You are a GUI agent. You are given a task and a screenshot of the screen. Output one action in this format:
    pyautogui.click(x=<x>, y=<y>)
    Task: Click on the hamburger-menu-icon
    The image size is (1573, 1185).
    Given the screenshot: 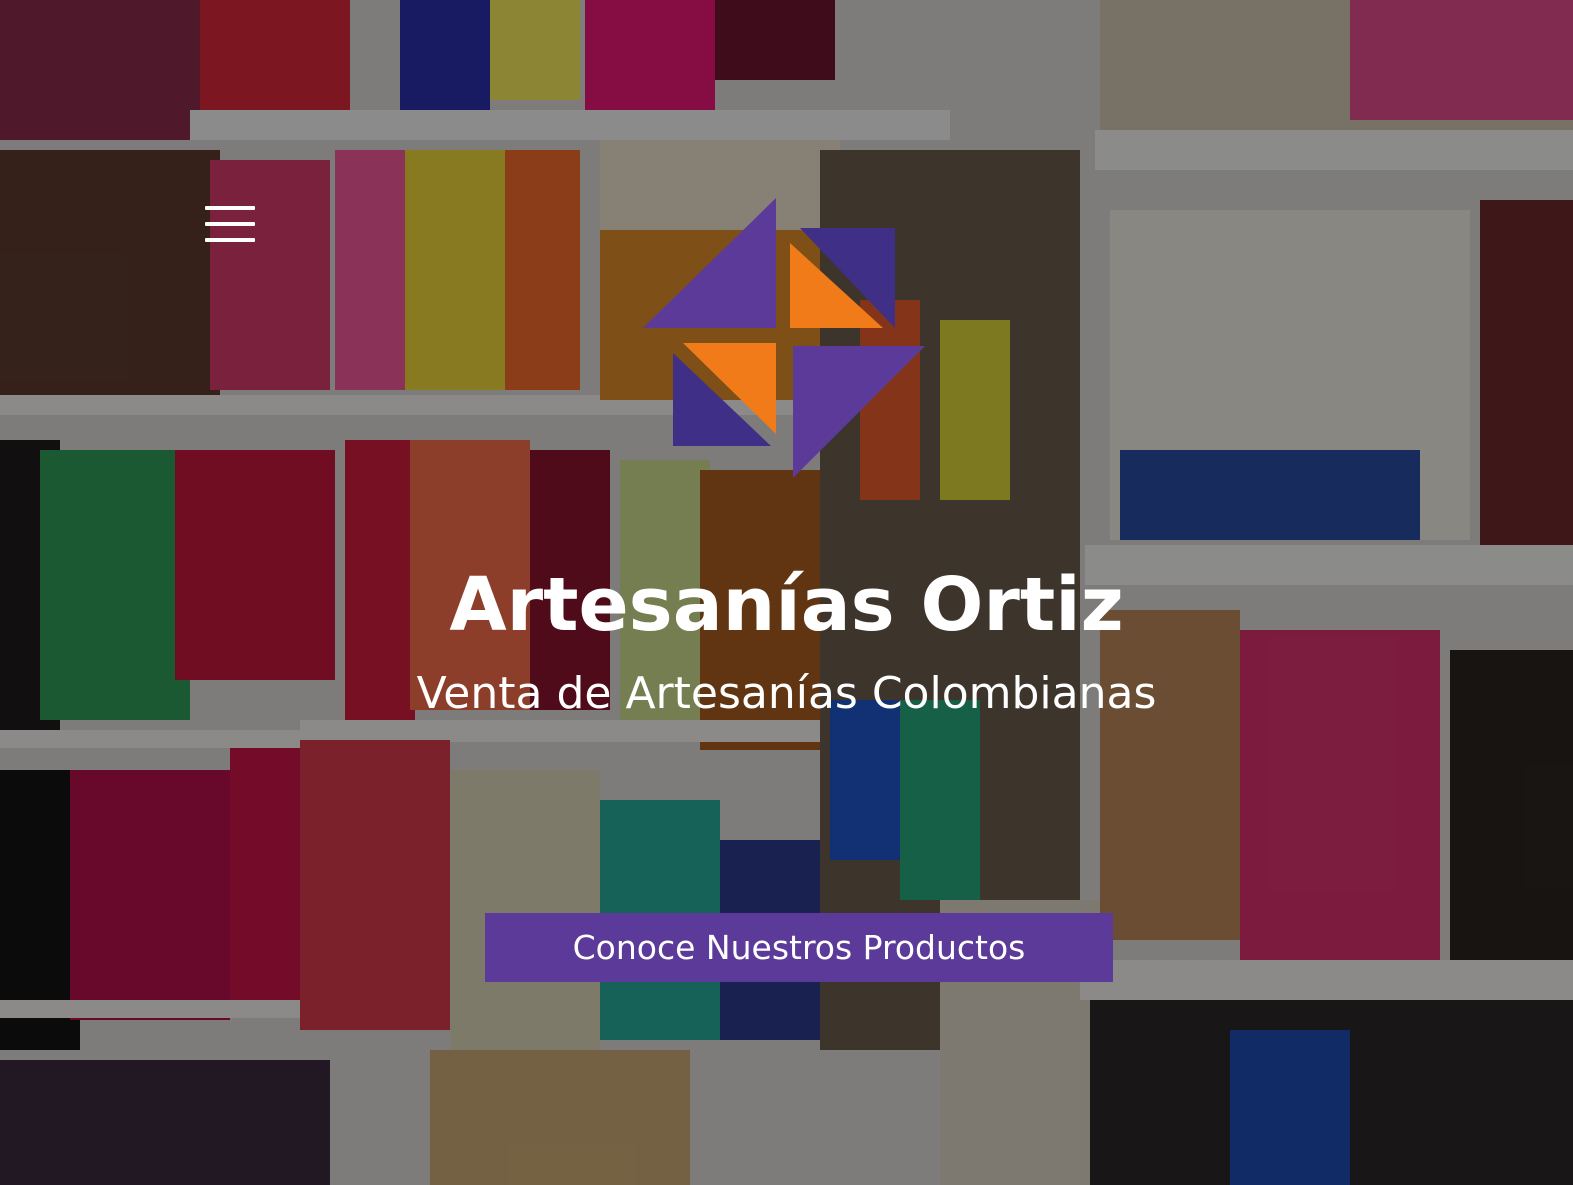 What is the action you would take?
    pyautogui.click(x=231, y=224)
    